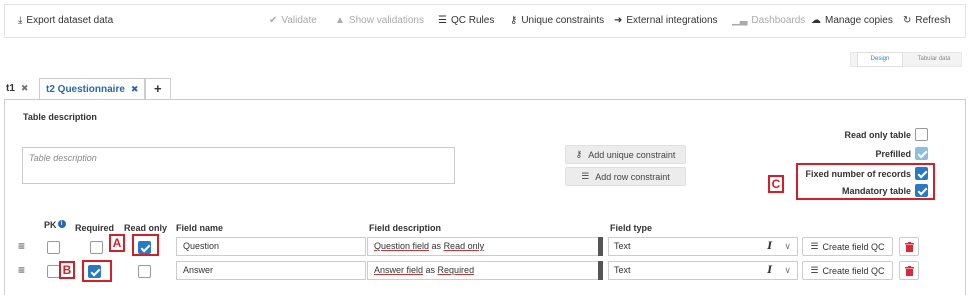  What do you see at coordinates (146, 228) in the screenshot?
I see `read-only-column-header: Read only` at bounding box center [146, 228].